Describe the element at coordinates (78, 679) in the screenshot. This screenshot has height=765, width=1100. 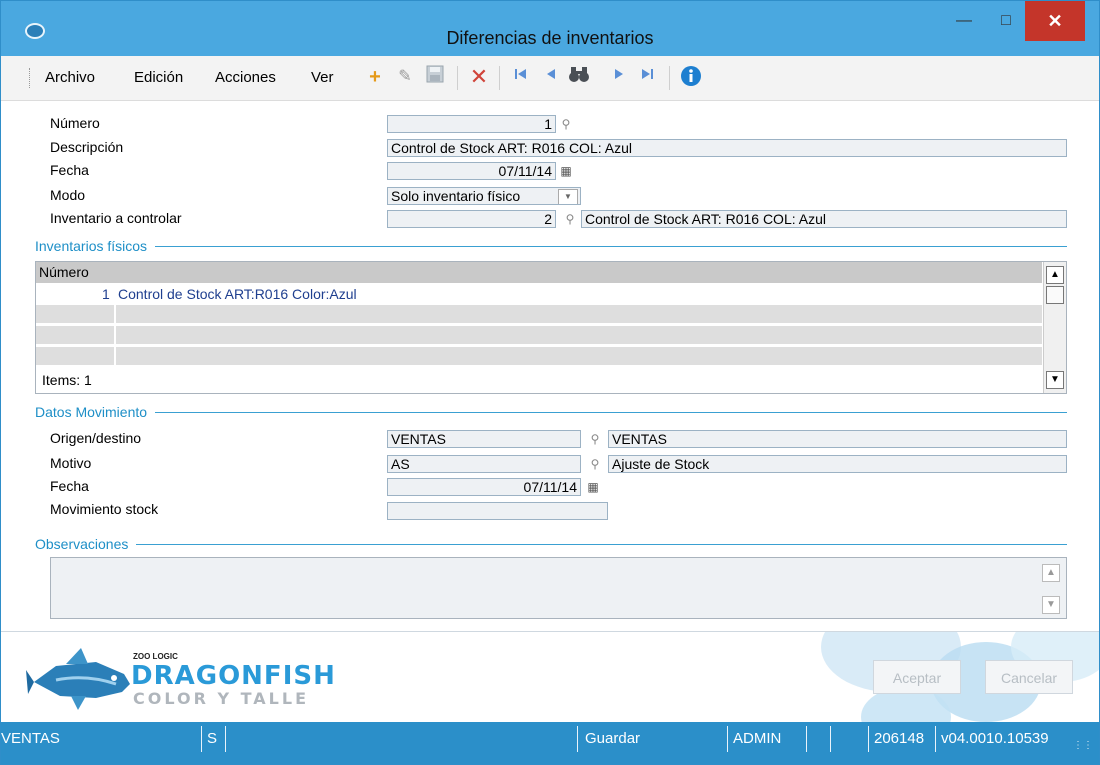
I see `dragonfish-logo-icon` at that location.